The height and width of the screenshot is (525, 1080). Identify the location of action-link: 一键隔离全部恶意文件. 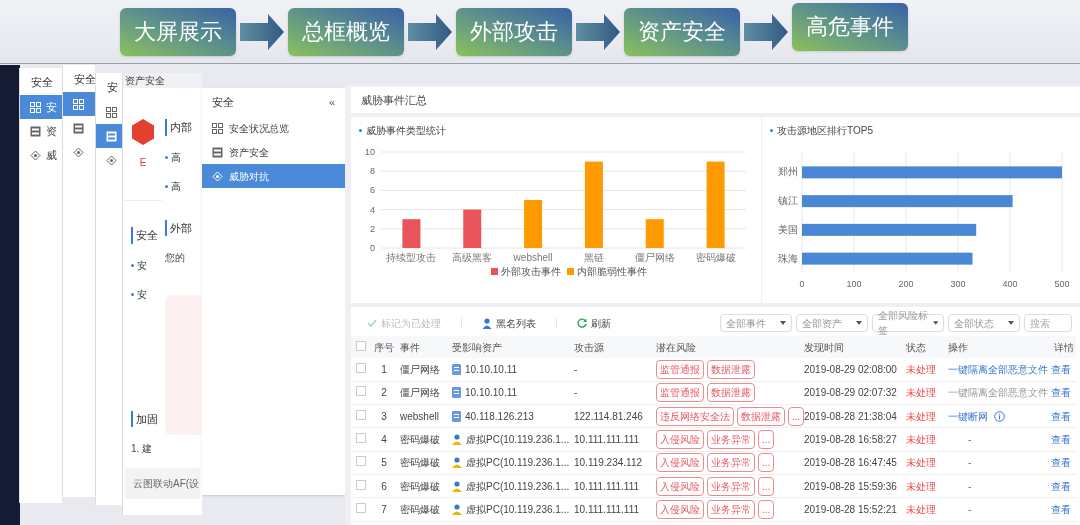
(998, 369).